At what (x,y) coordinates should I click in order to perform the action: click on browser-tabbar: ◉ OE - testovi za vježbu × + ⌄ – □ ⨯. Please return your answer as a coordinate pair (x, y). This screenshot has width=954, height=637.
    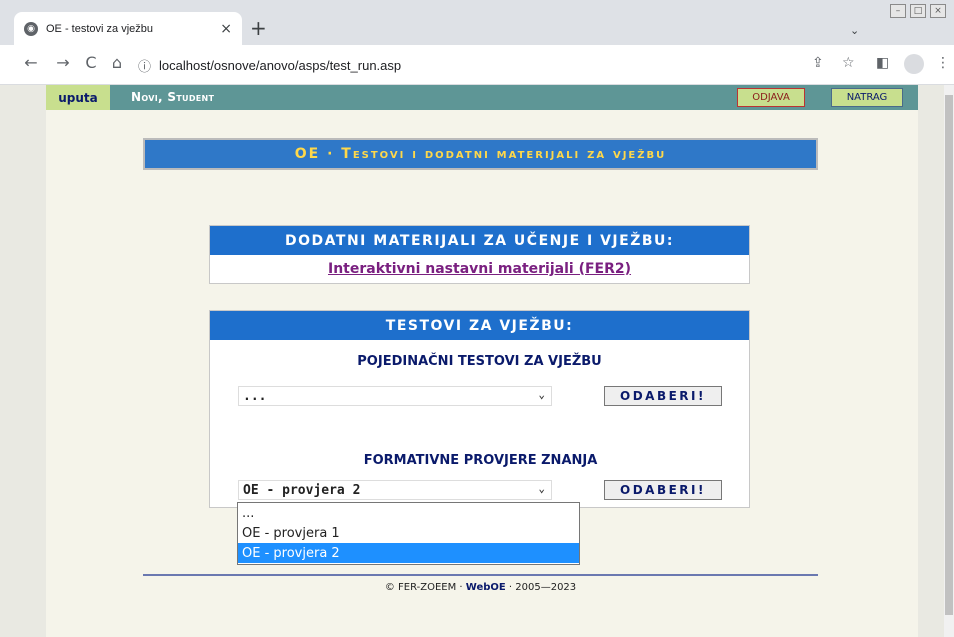
    Looking at the image, I should click on (477, 22).